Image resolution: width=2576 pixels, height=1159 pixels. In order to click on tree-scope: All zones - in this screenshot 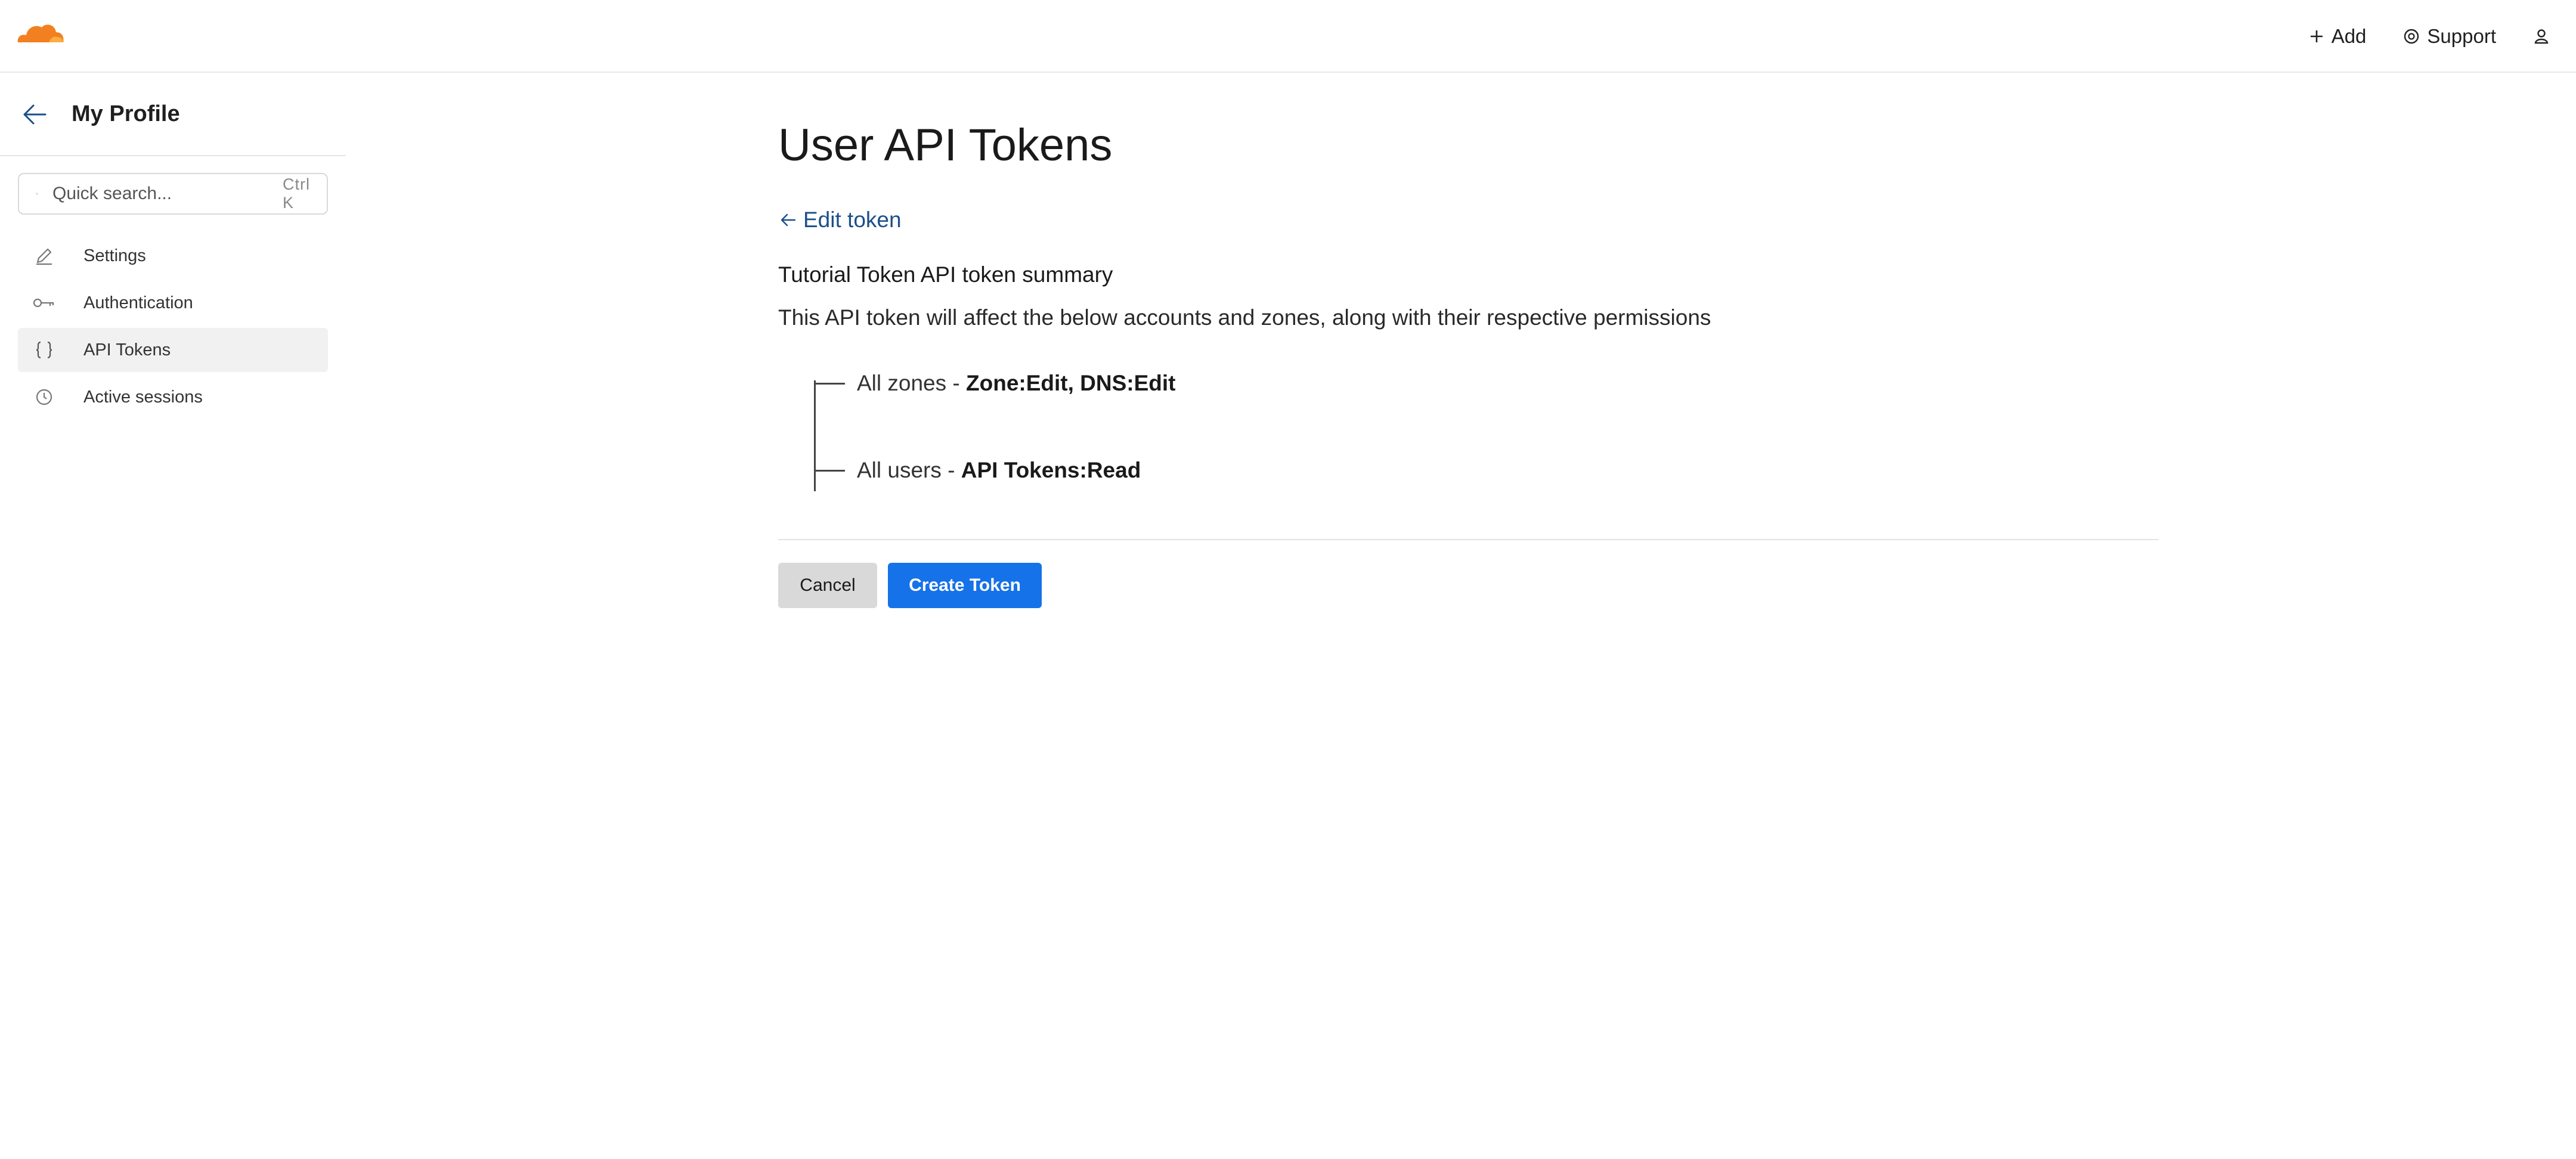, I will do `click(912, 383)`.